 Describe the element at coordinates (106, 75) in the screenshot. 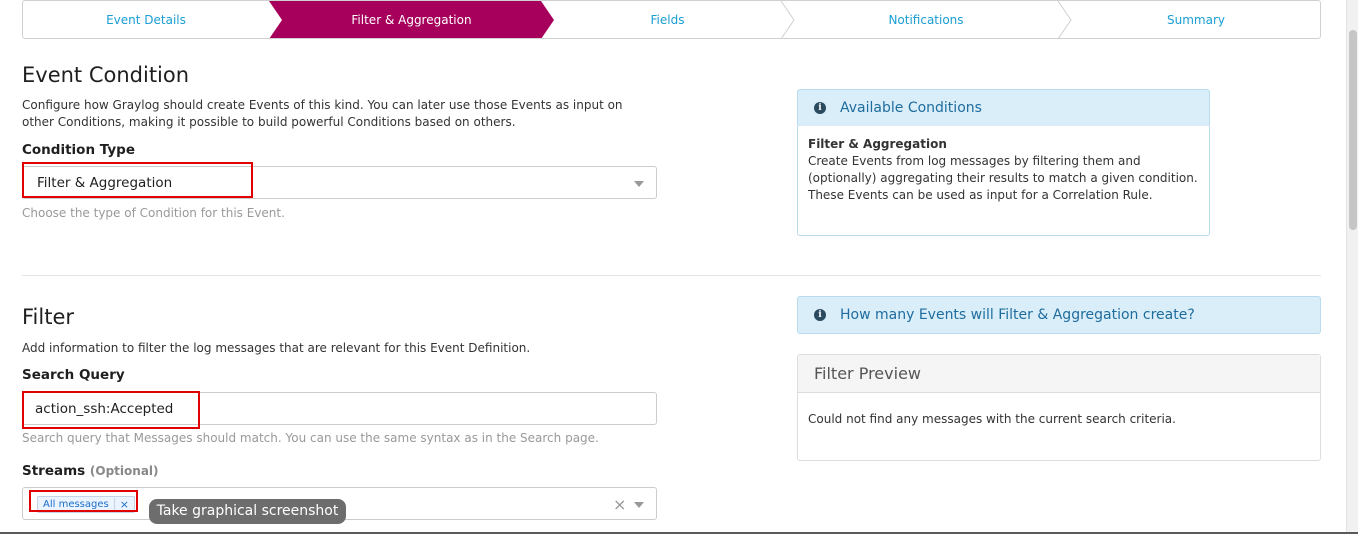

I see `event-condition-title: Event Condition` at that location.